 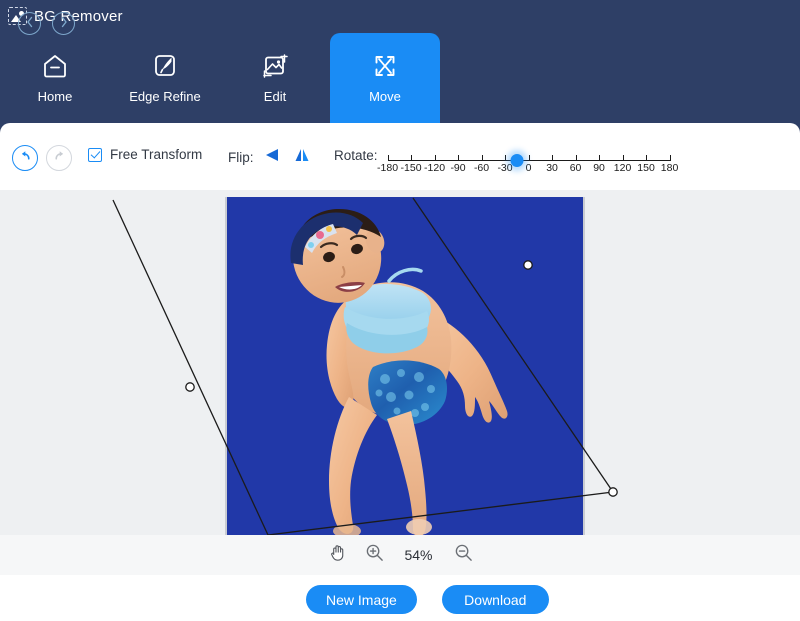 What do you see at coordinates (388, 168) in the screenshot?
I see `rotate-tick-label: -180` at bounding box center [388, 168].